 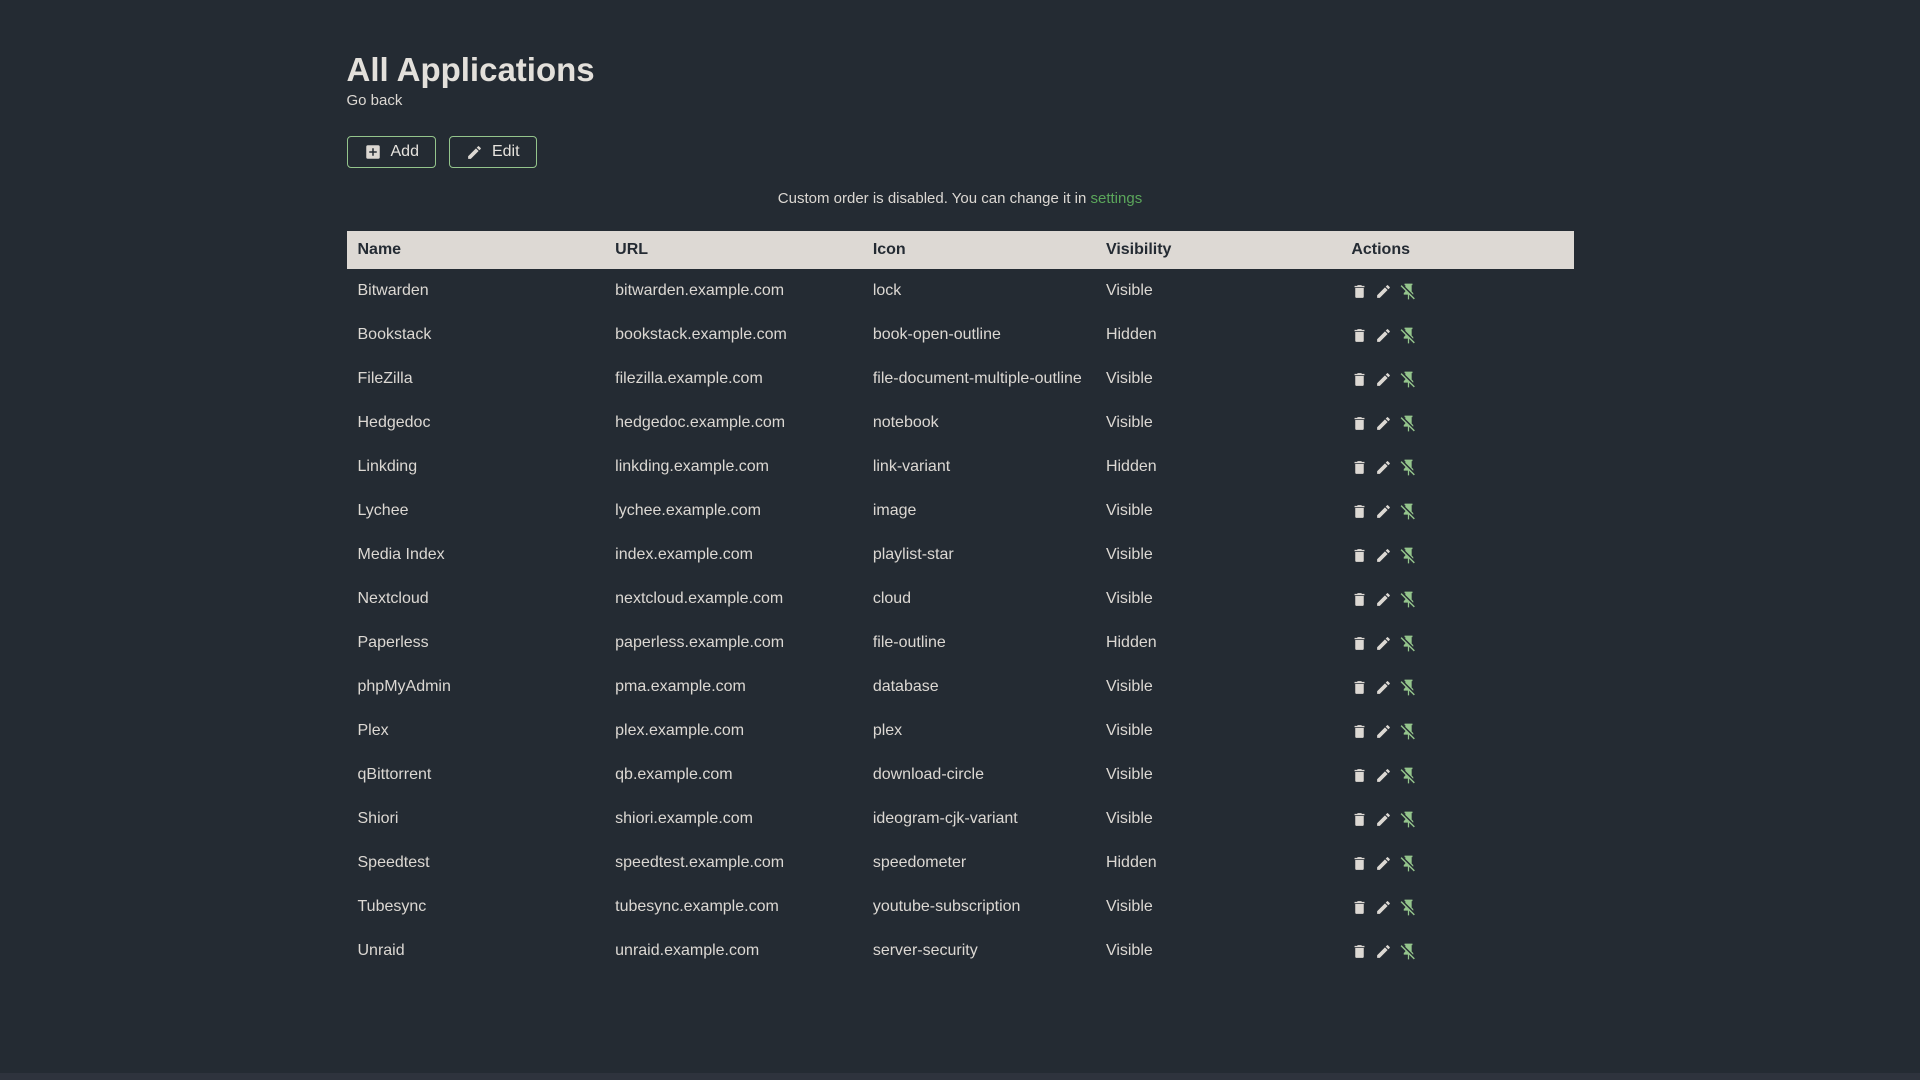 What do you see at coordinates (905, 423) in the screenshot?
I see `cell-icon: notebook` at bounding box center [905, 423].